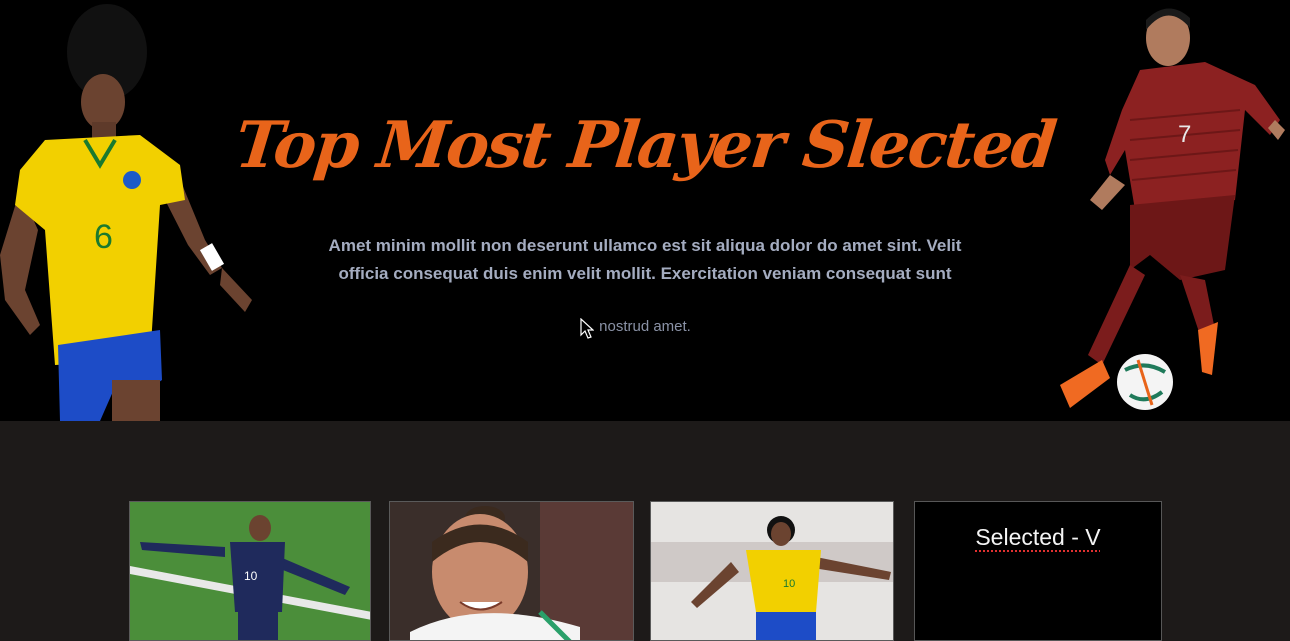  I want to click on player-card-portrait, so click(511, 571).